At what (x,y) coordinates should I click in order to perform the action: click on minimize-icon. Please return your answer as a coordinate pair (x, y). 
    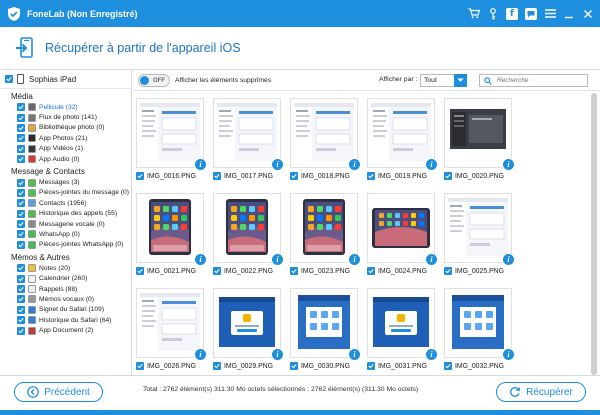
    Looking at the image, I should click on (569, 14).